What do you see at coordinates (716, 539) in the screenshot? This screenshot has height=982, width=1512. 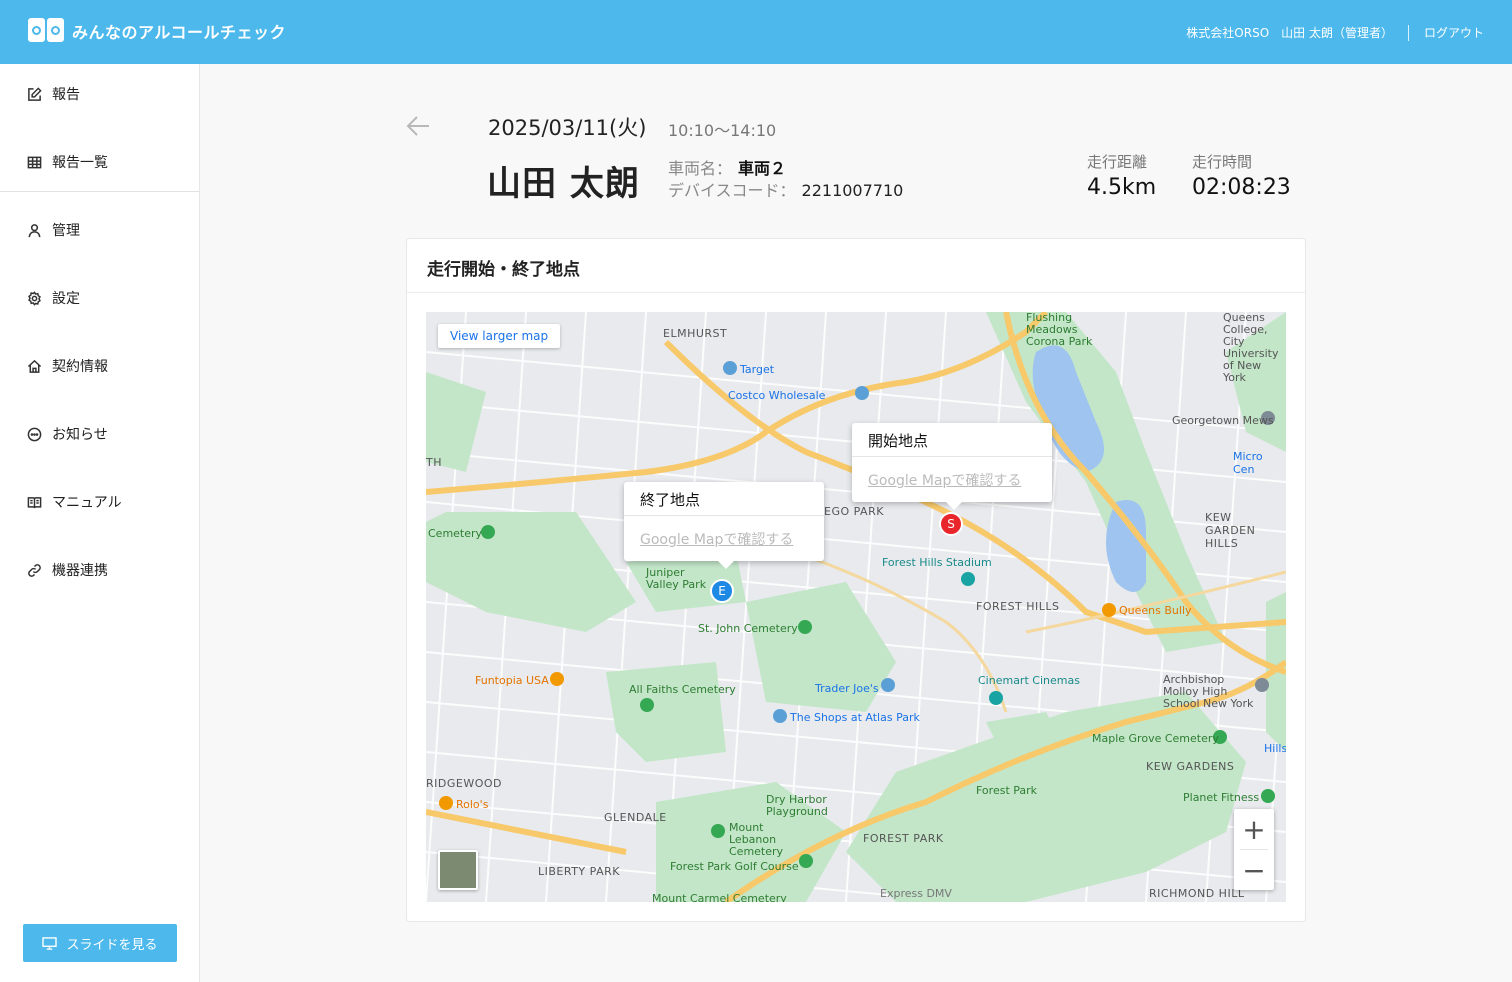 I see `end-google-map-link: Google Mapで確認する` at bounding box center [716, 539].